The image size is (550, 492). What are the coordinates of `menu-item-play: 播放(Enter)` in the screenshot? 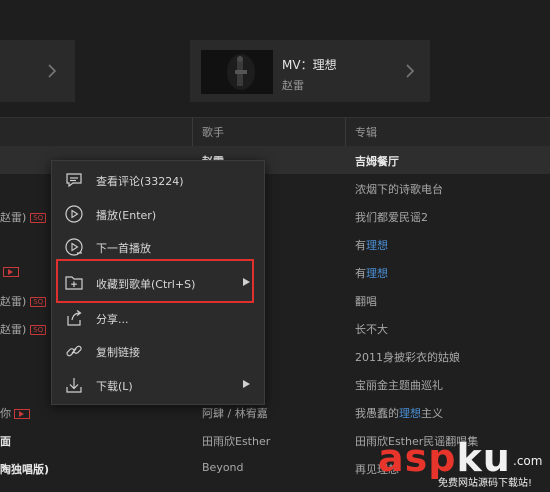 It's located at (158, 213).